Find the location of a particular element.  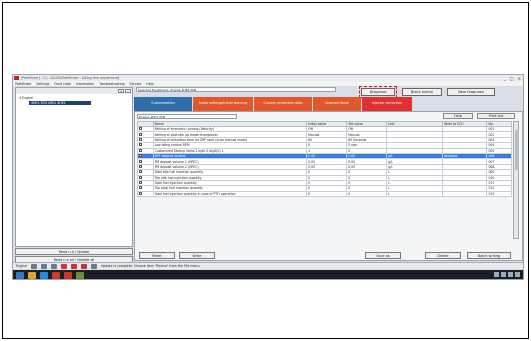

menu-help: Help is located at coordinates (149, 84).